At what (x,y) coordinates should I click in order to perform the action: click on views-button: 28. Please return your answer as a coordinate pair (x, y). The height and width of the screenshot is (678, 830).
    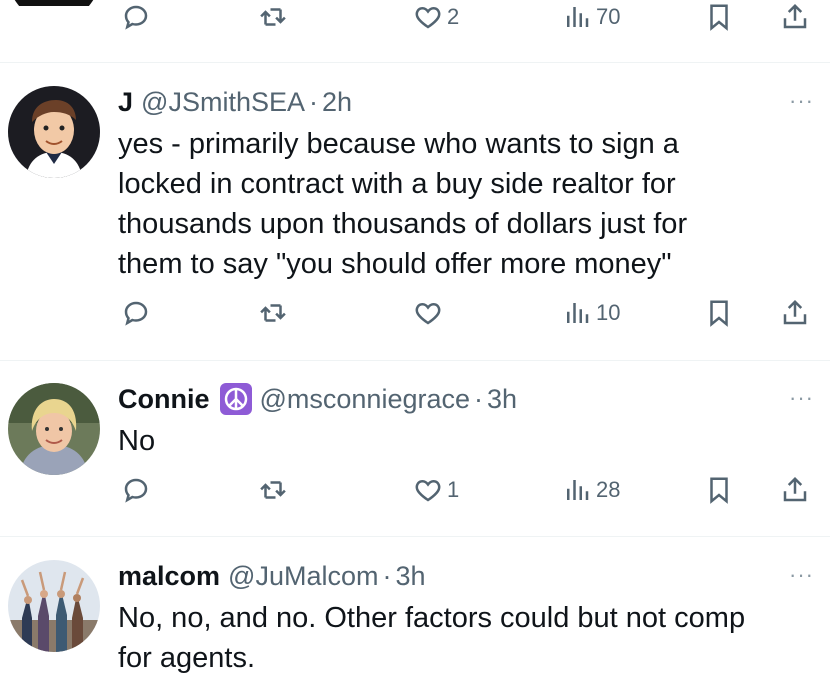
    Looking at the image, I should click on (591, 490).